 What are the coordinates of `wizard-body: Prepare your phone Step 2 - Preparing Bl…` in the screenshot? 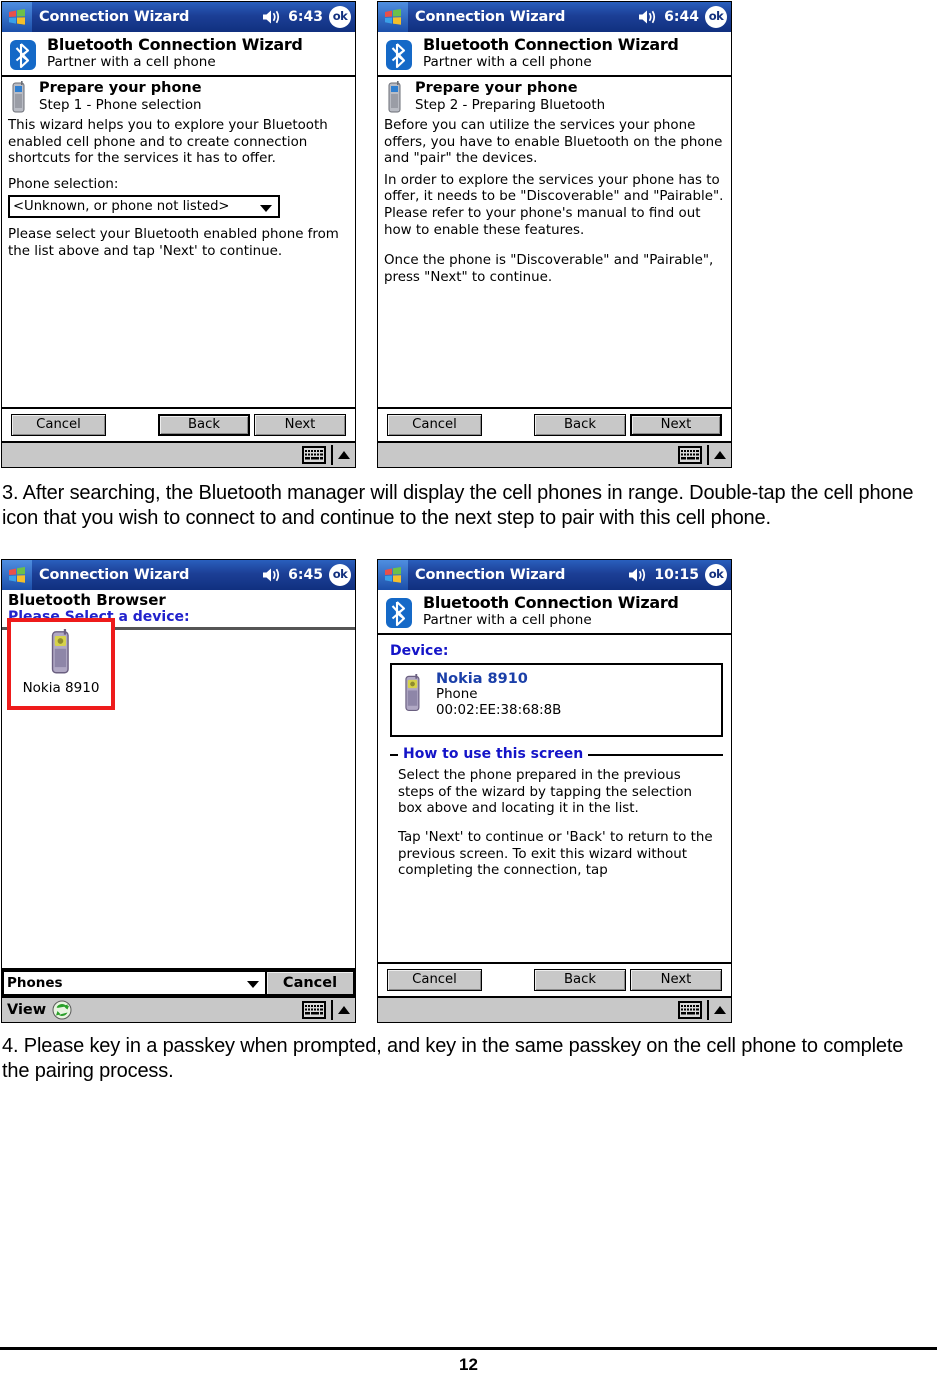 It's located at (554, 181).